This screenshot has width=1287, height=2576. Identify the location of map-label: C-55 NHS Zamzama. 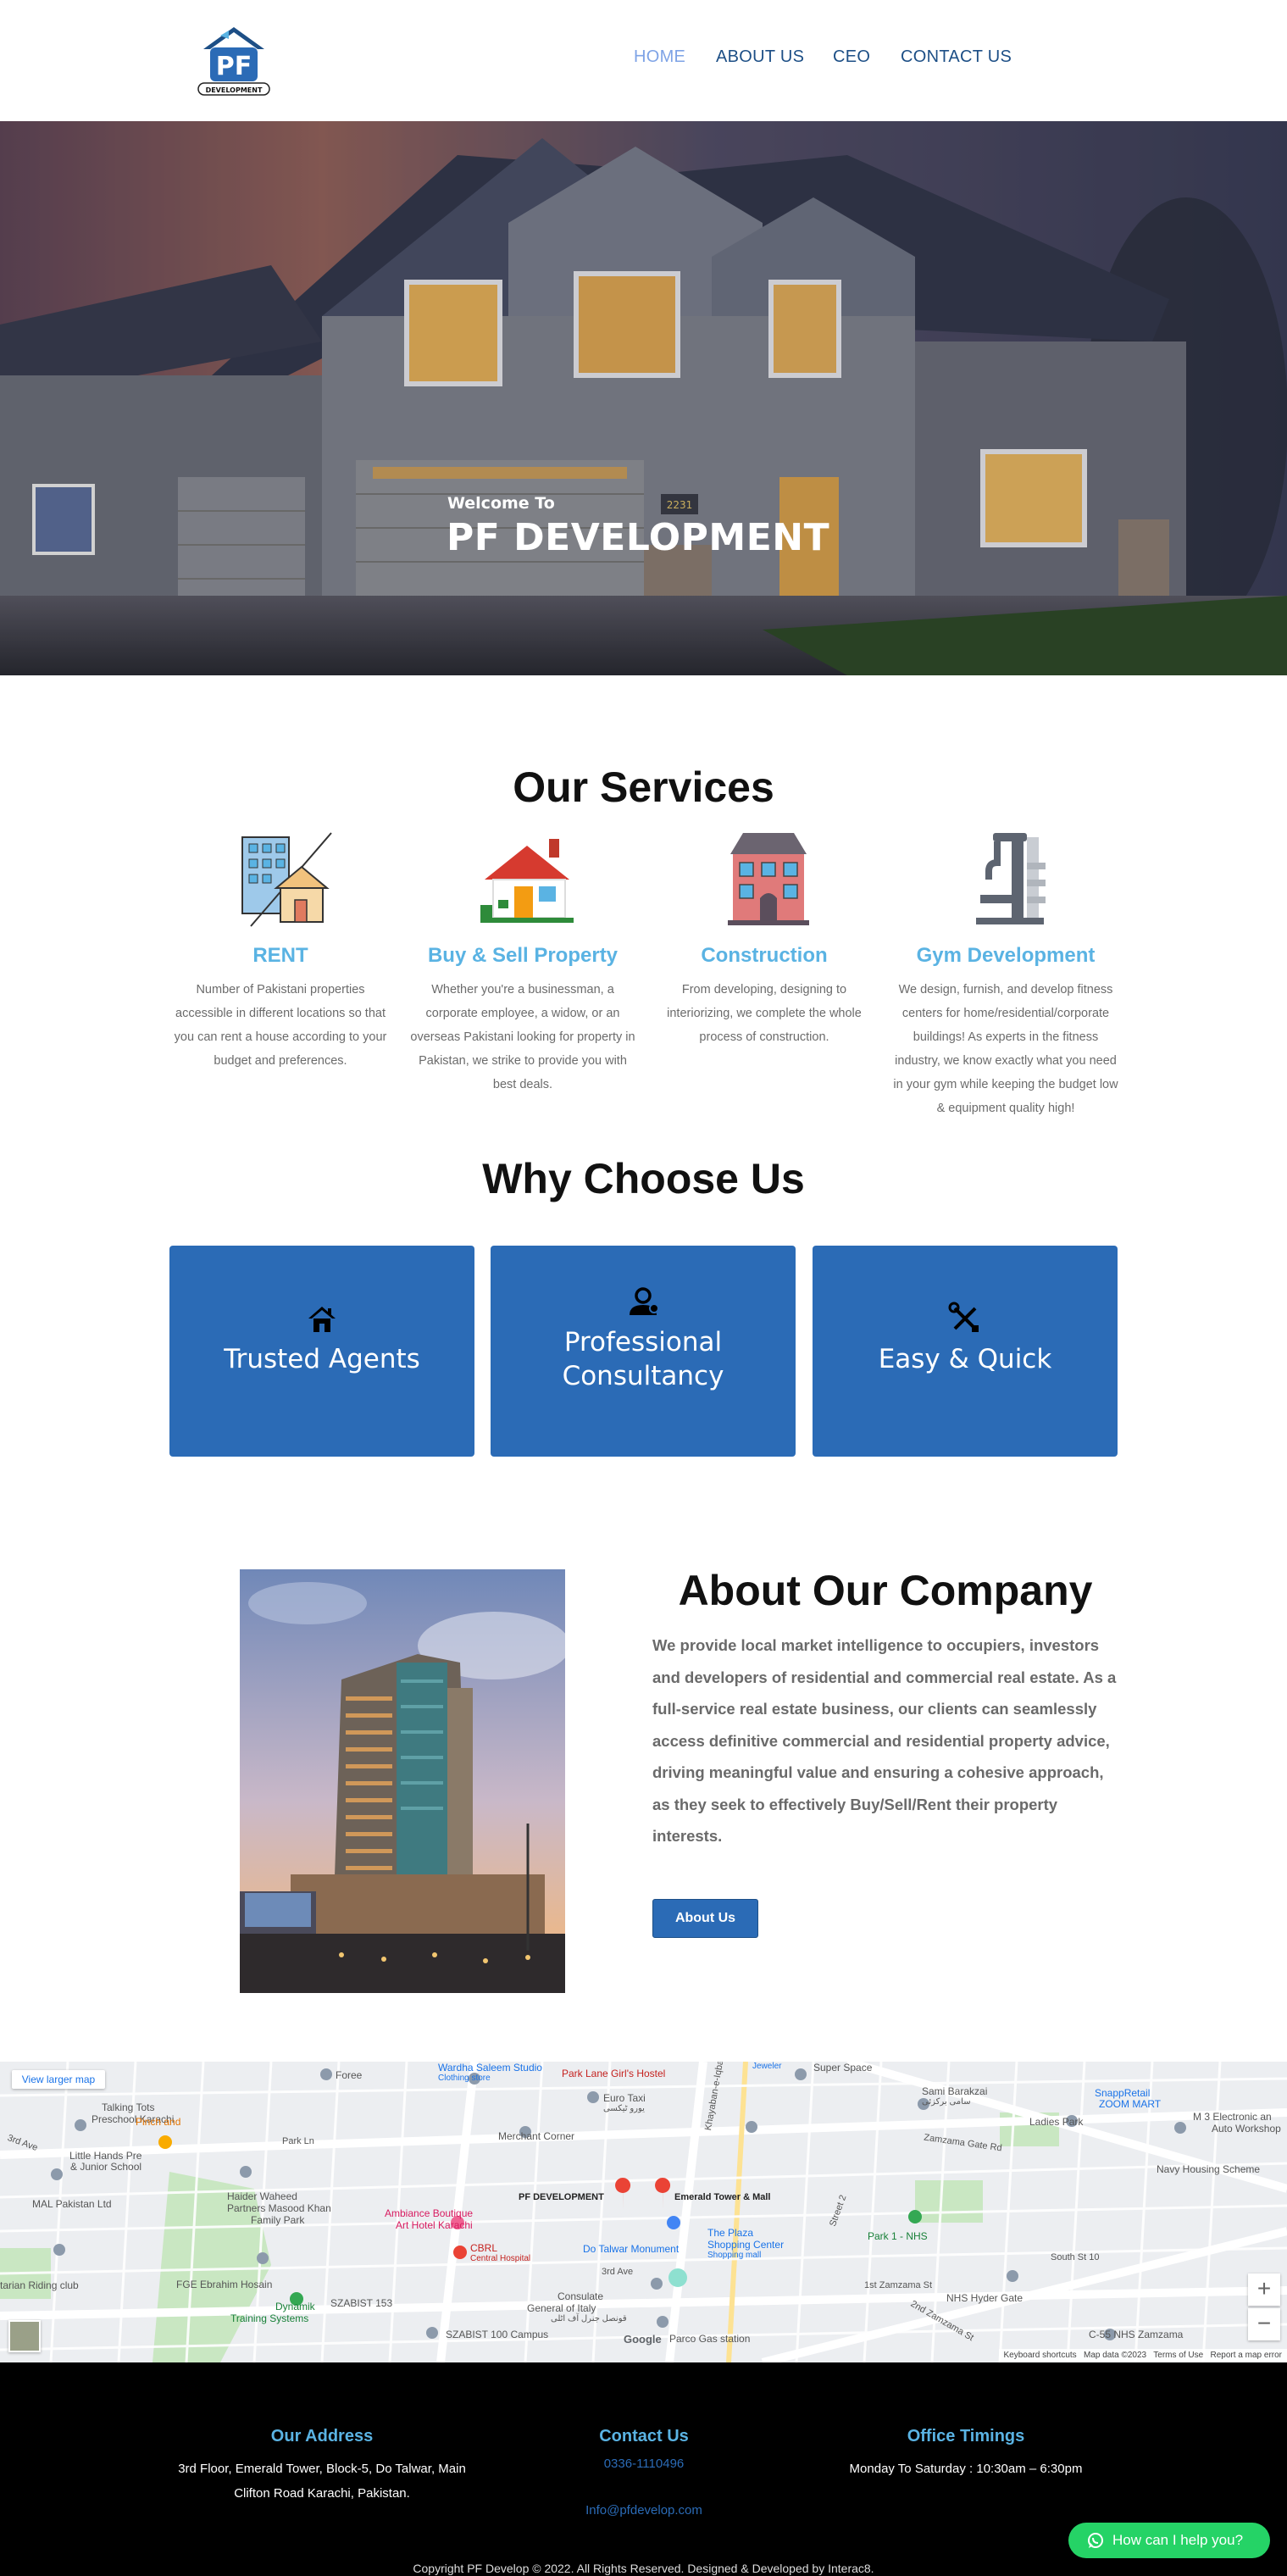
(1136, 2334).